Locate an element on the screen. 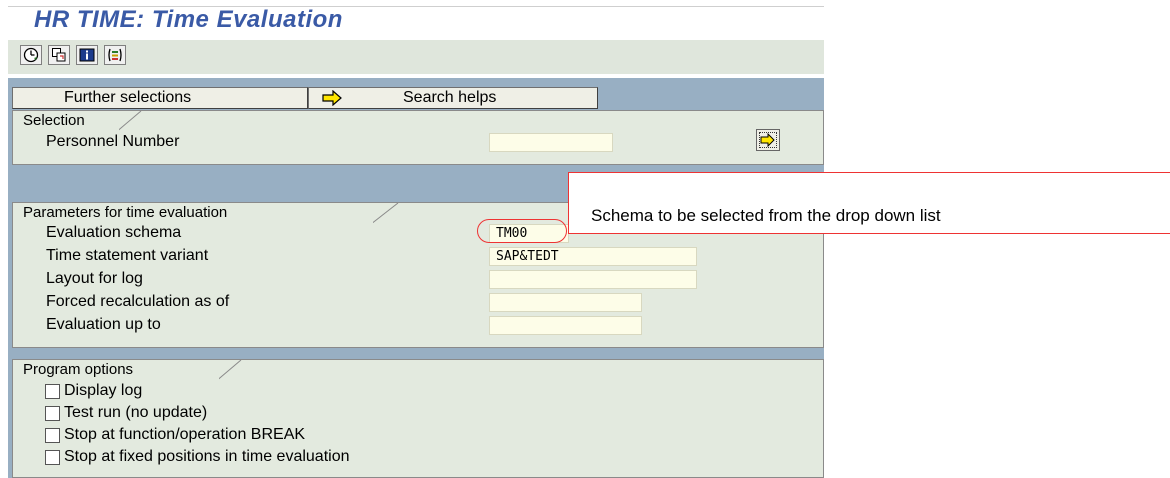 This screenshot has width=1170, height=478. search-helps-label: Search helps is located at coordinates (450, 97).